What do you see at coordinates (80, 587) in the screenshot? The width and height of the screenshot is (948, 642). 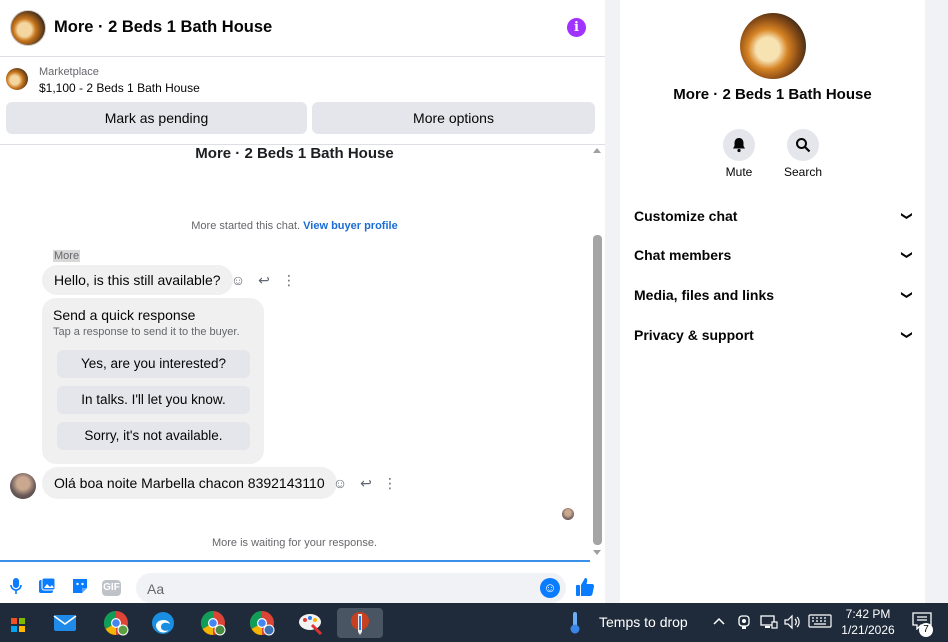 I see `sticker-icon` at bounding box center [80, 587].